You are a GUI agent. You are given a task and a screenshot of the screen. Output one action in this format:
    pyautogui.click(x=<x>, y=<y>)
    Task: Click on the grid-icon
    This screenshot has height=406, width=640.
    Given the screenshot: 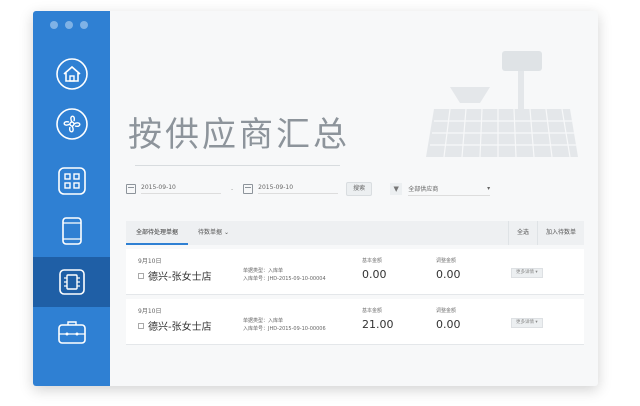 What is the action you would take?
    pyautogui.click(x=71, y=181)
    